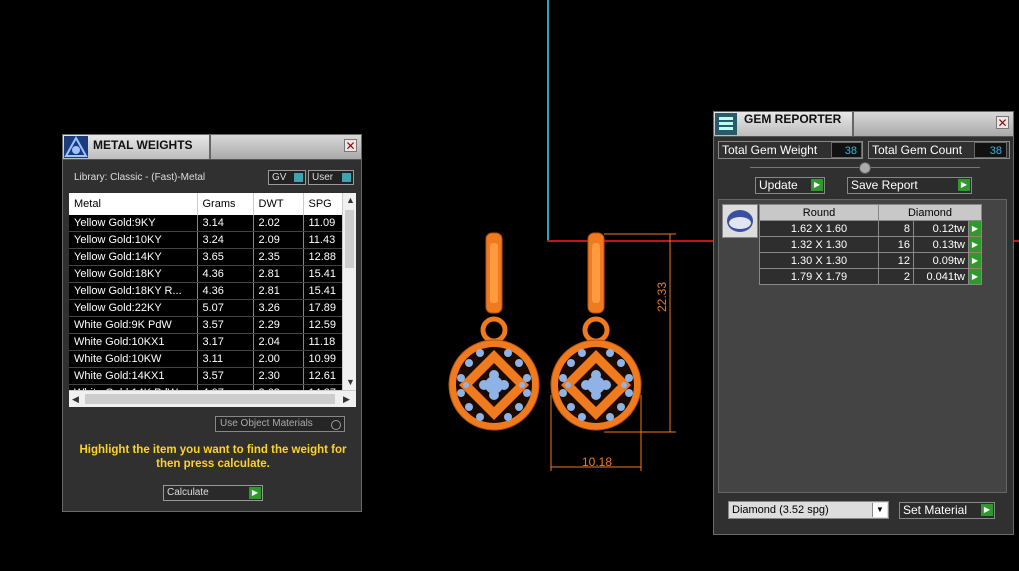 The width and height of the screenshot is (1019, 571). I want to click on gem-cell: 16, so click(896, 244).